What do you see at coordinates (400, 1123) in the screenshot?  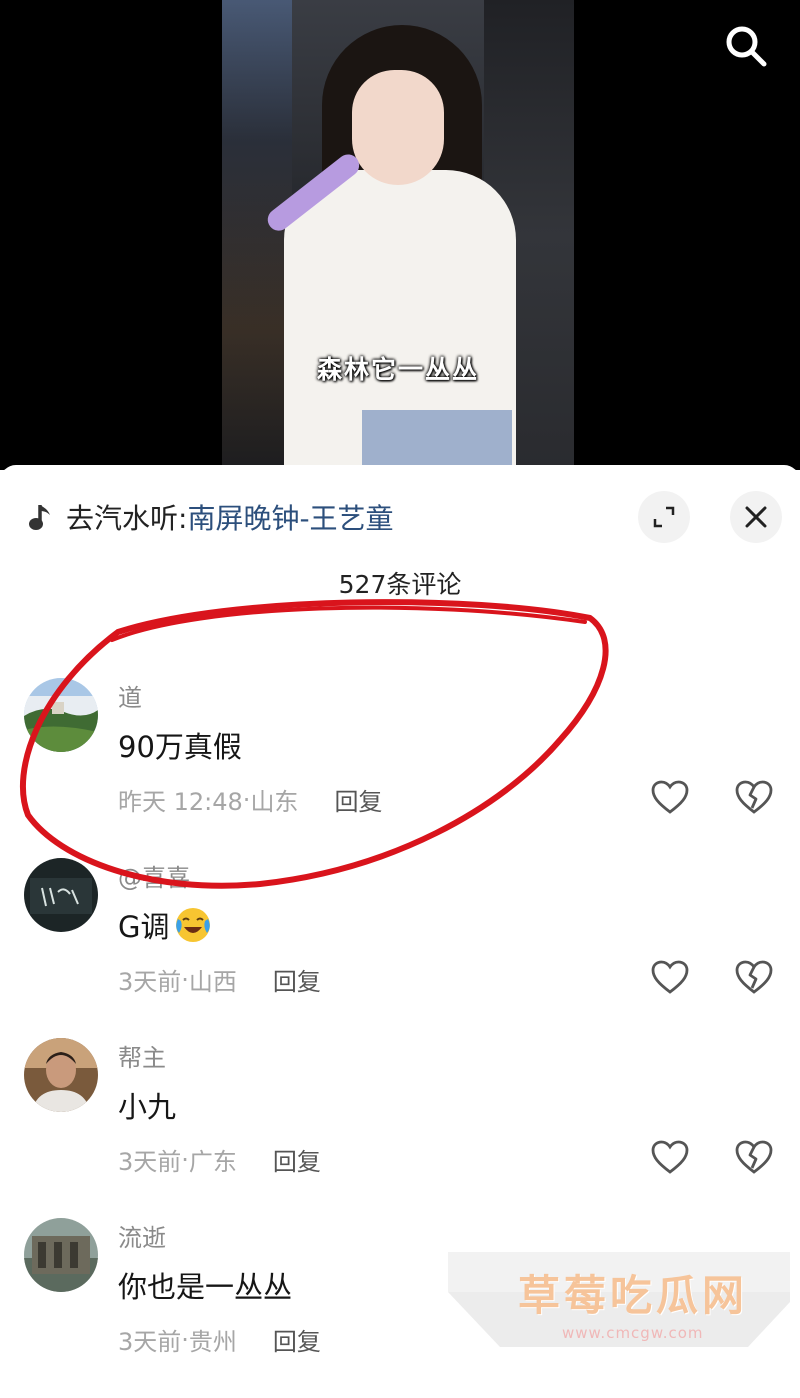 I see `comment-item: 帮主 小九 3天前 · 广东 回复` at bounding box center [400, 1123].